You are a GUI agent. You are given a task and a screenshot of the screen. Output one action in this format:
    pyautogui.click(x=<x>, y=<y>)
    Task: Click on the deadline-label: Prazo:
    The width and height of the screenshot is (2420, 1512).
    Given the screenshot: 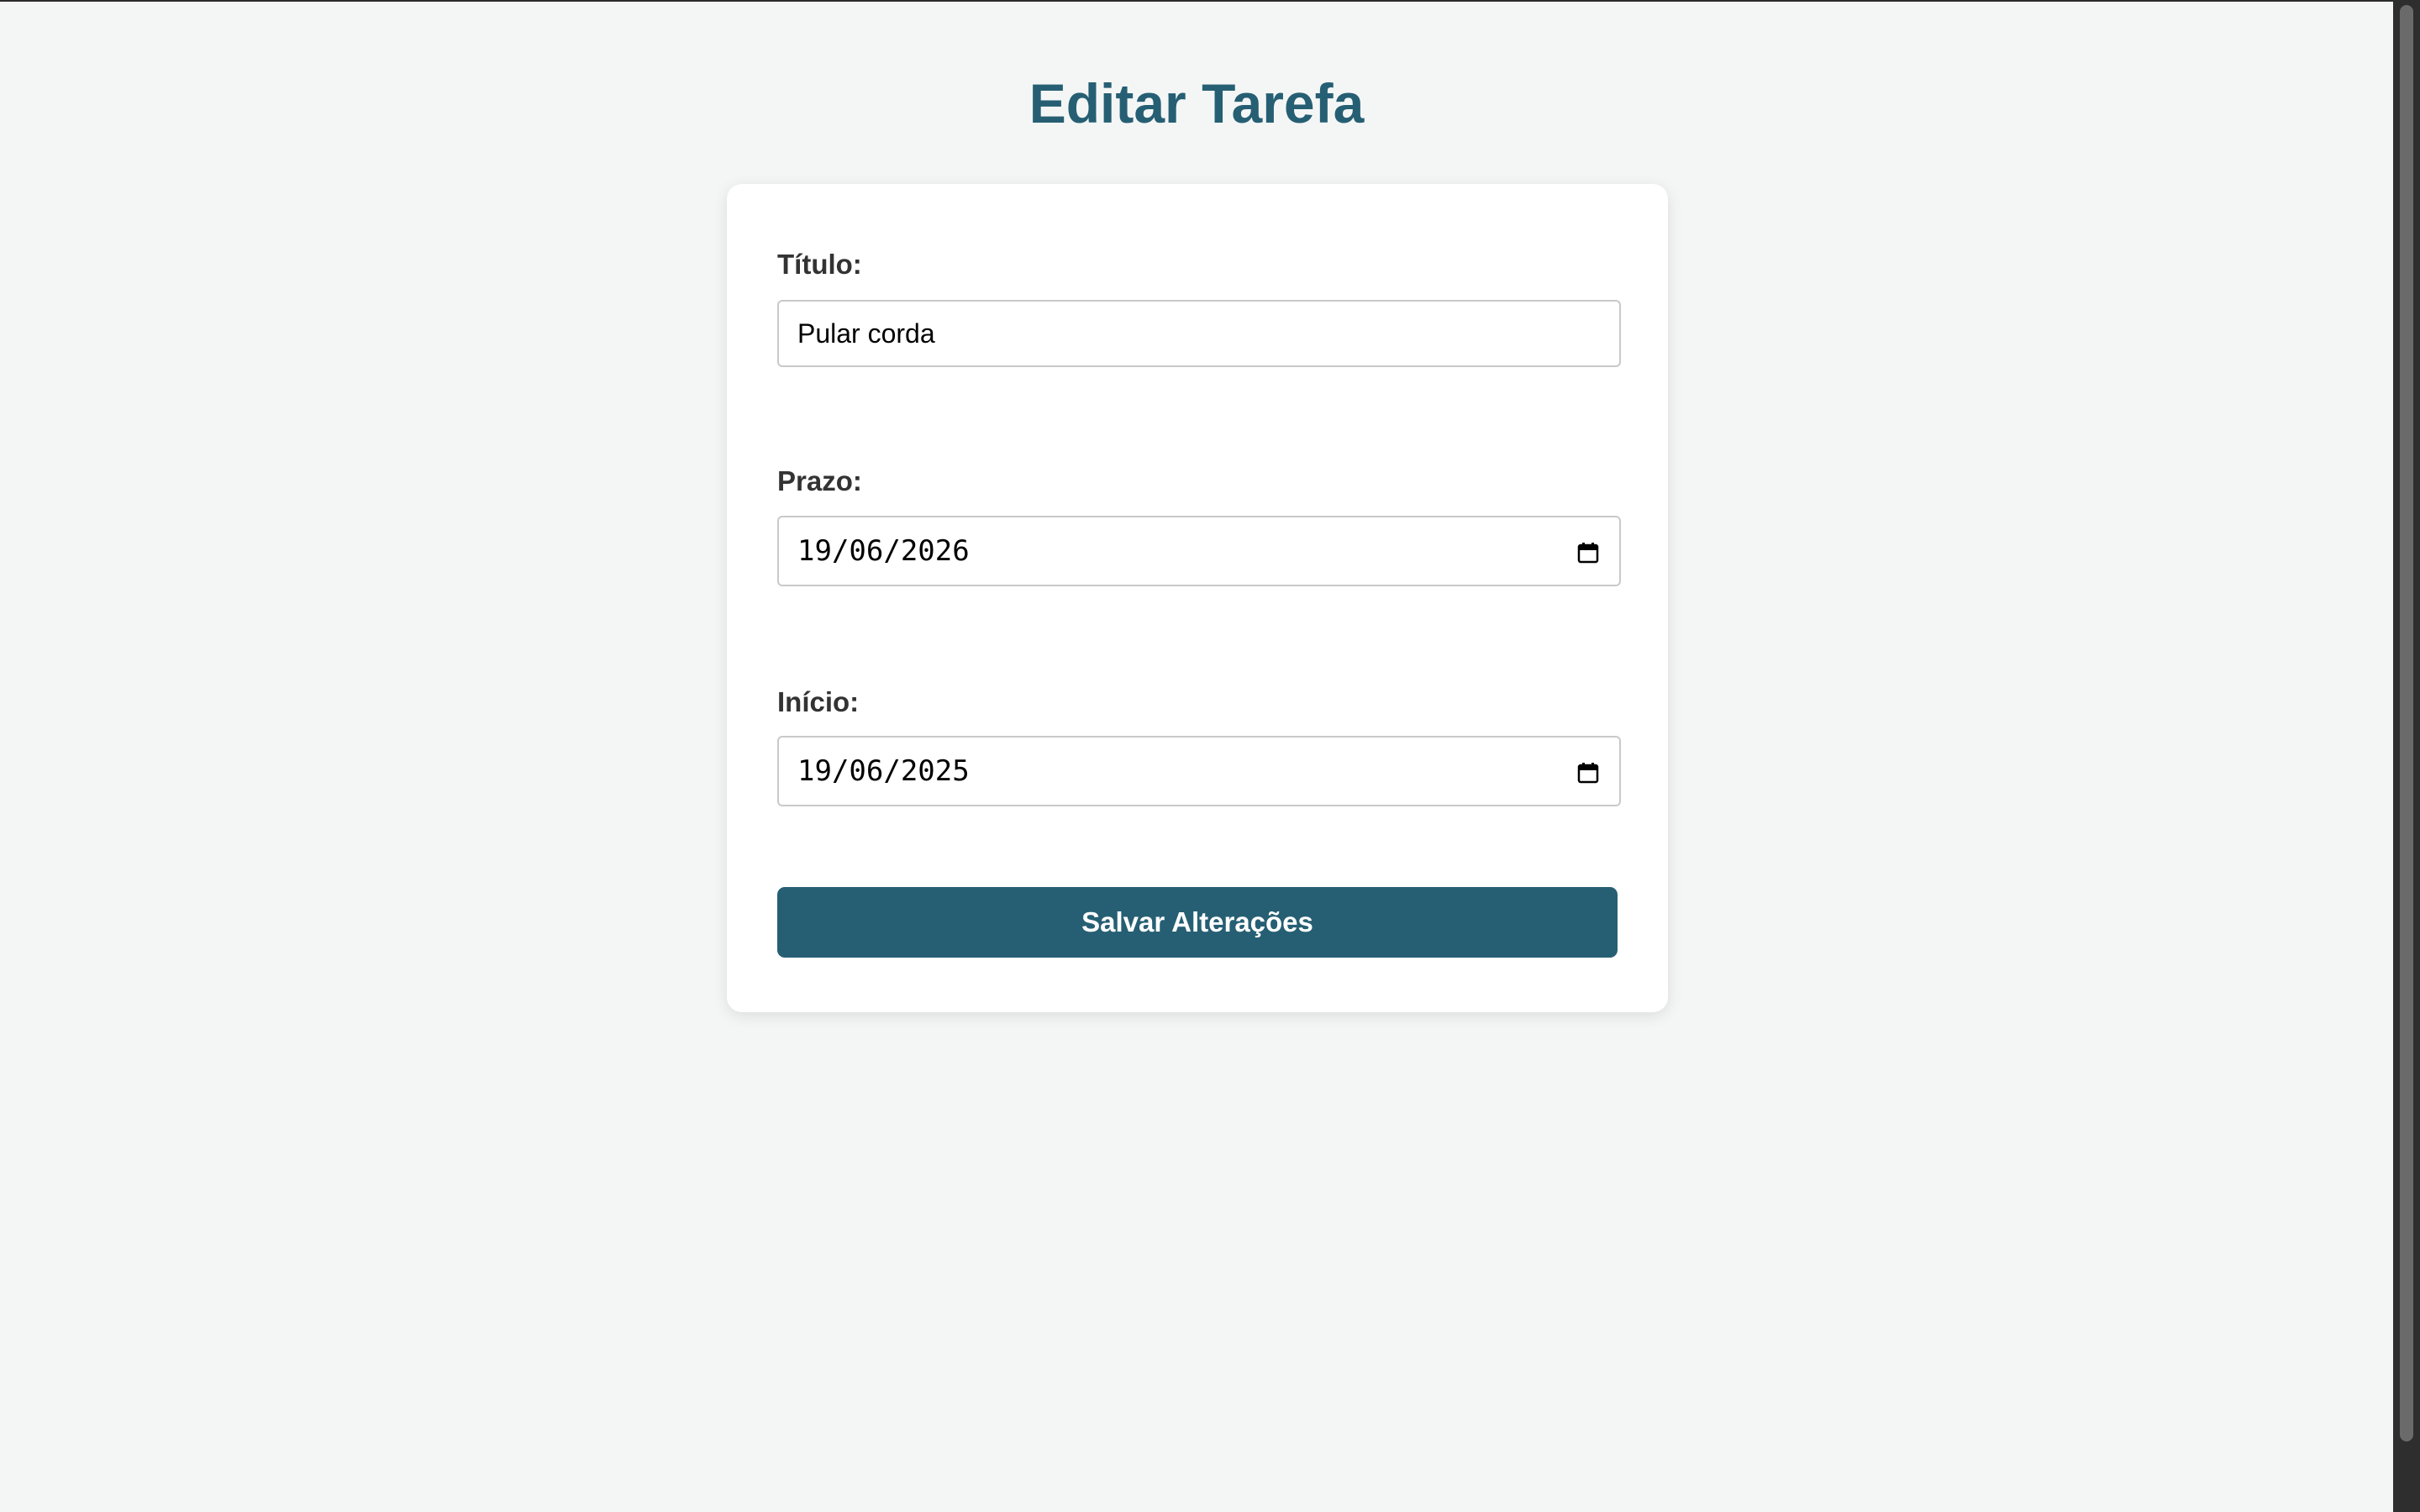 What is the action you would take?
    pyautogui.click(x=819, y=480)
    